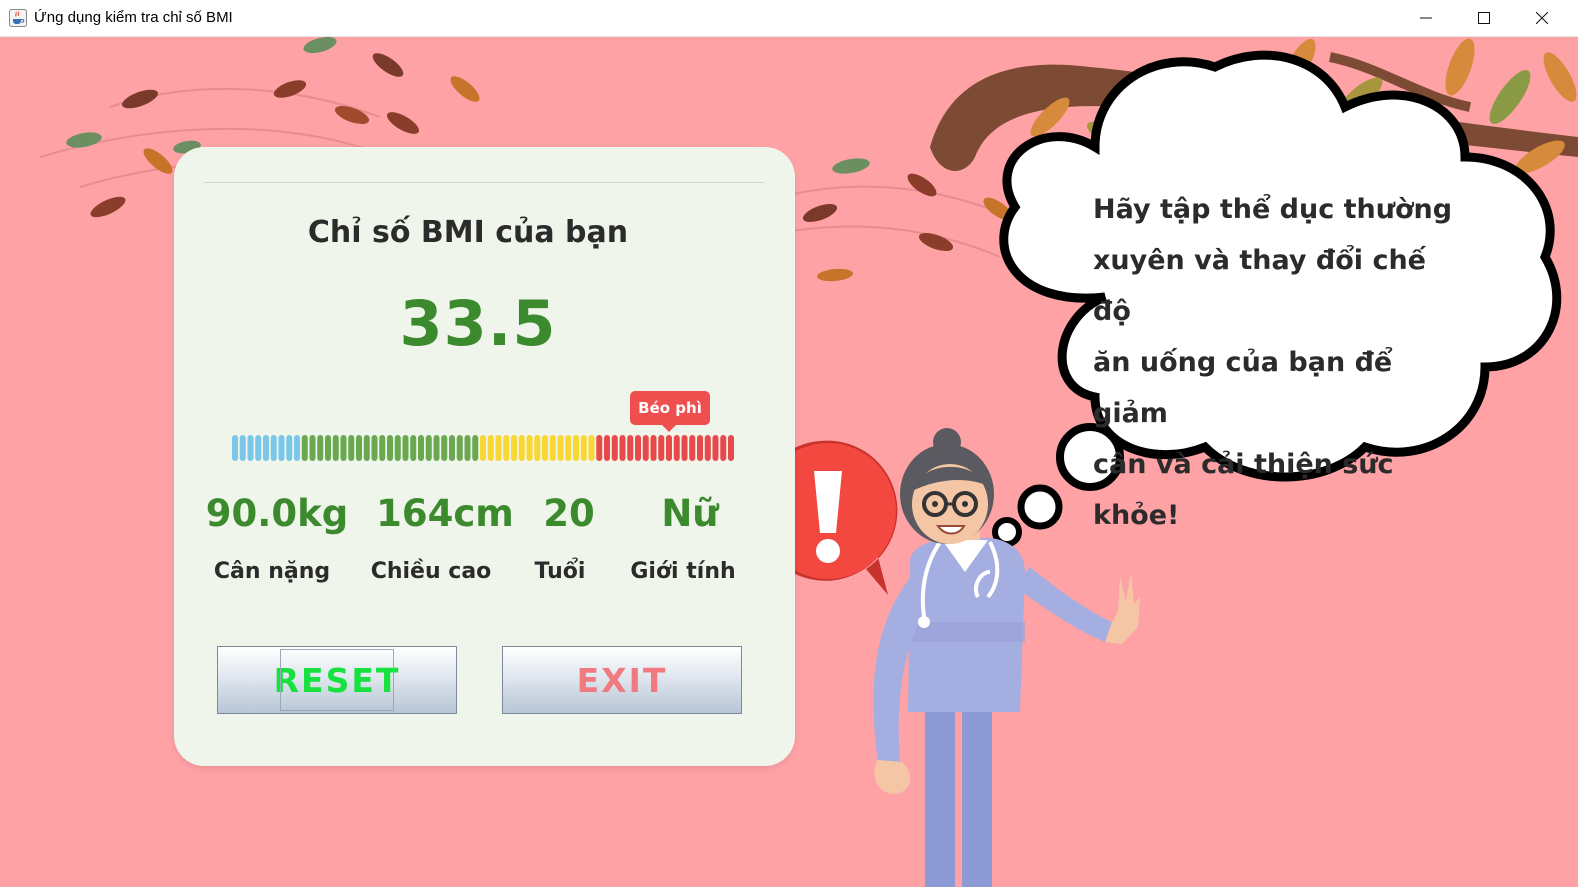 This screenshot has height=887, width=1578. I want to click on weight-value: 90.0kg, so click(277, 513).